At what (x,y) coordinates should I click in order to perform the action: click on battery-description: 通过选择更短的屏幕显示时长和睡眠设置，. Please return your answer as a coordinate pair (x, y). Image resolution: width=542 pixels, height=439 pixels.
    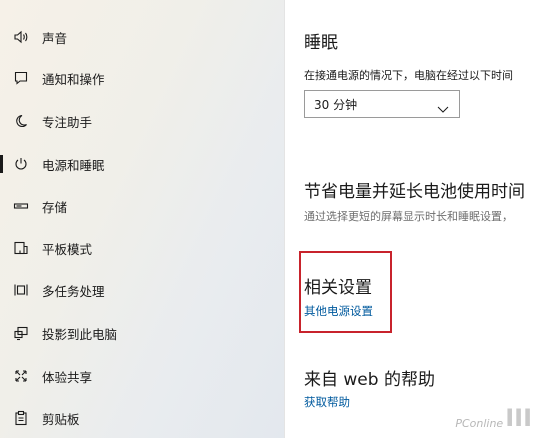
    Looking at the image, I should click on (408, 216).